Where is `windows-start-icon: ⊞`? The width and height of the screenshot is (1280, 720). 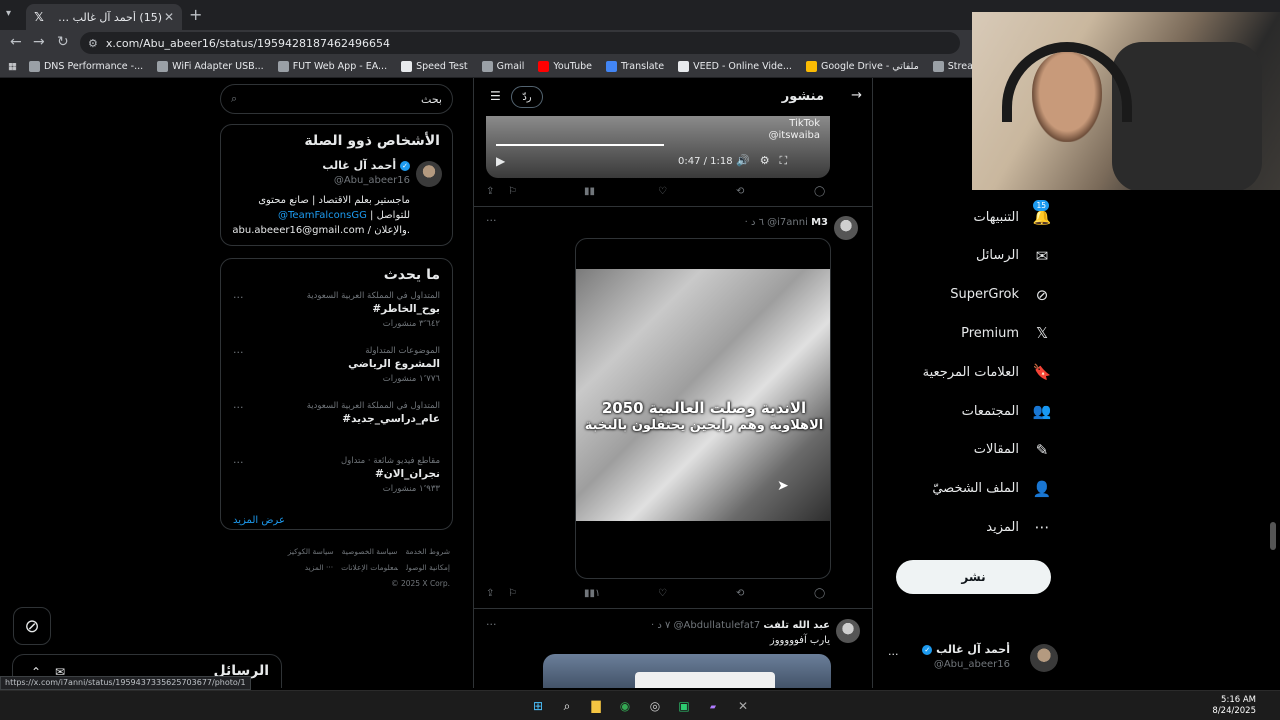 windows-start-icon: ⊞ is located at coordinates (538, 706).